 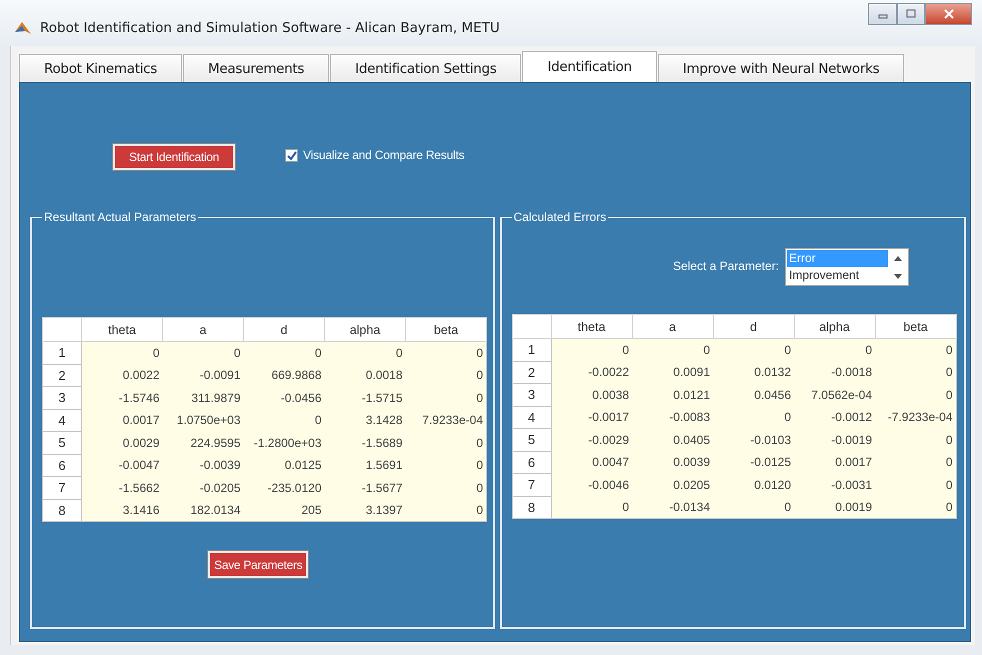 What do you see at coordinates (672, 462) in the screenshot?
I see `table-cell: 0.0039` at bounding box center [672, 462].